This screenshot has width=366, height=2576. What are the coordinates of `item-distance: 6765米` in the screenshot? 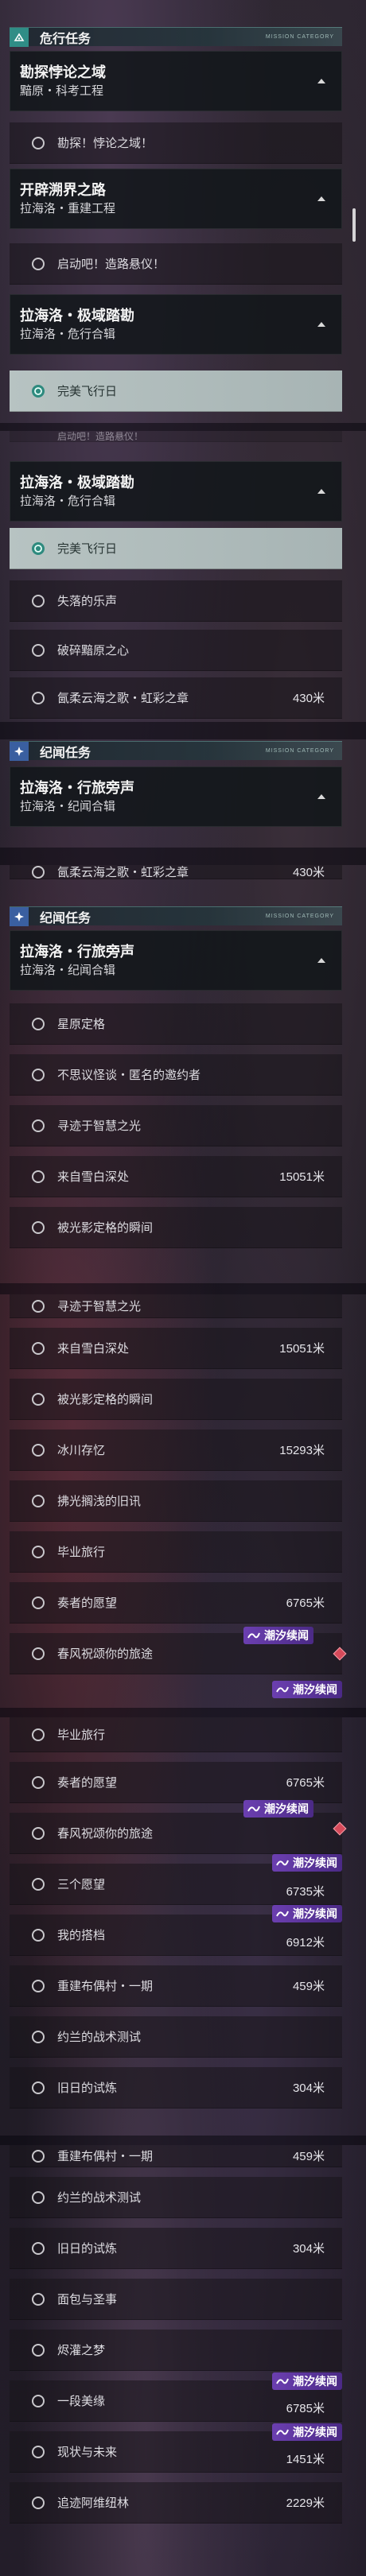 It's located at (305, 1783).